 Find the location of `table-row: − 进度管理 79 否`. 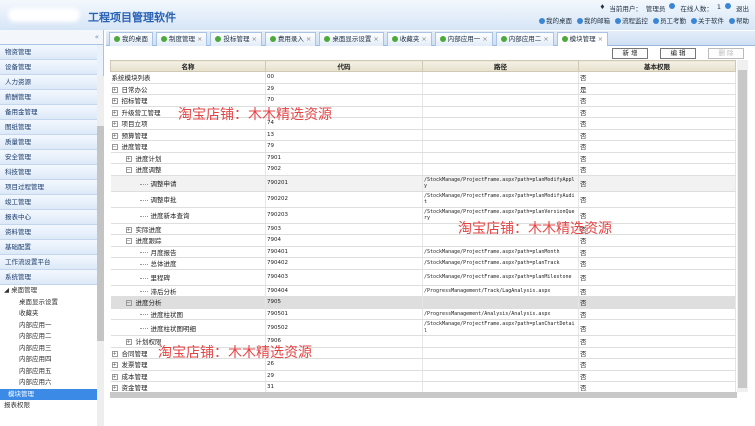

table-row: − 进度管理 79 否 is located at coordinates (423, 146).